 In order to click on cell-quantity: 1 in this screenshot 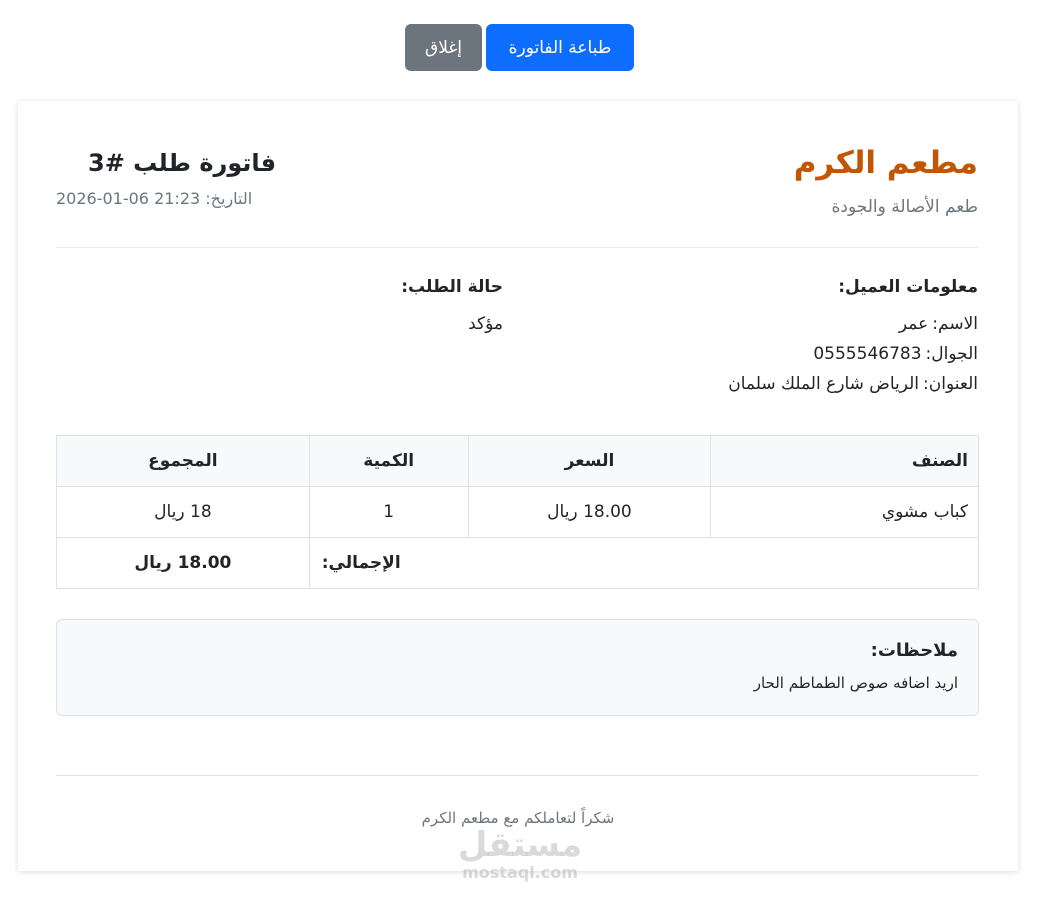, I will do `click(388, 512)`.